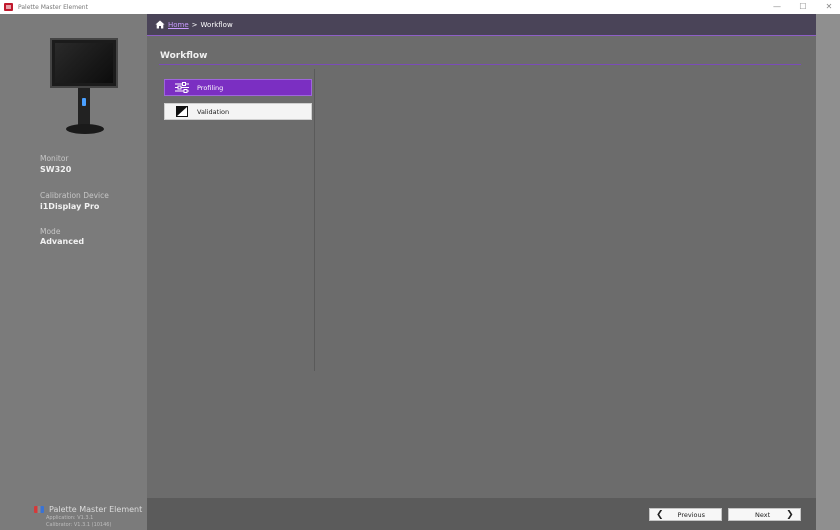 The width and height of the screenshot is (840, 530). I want to click on contrast-icon, so click(182, 111).